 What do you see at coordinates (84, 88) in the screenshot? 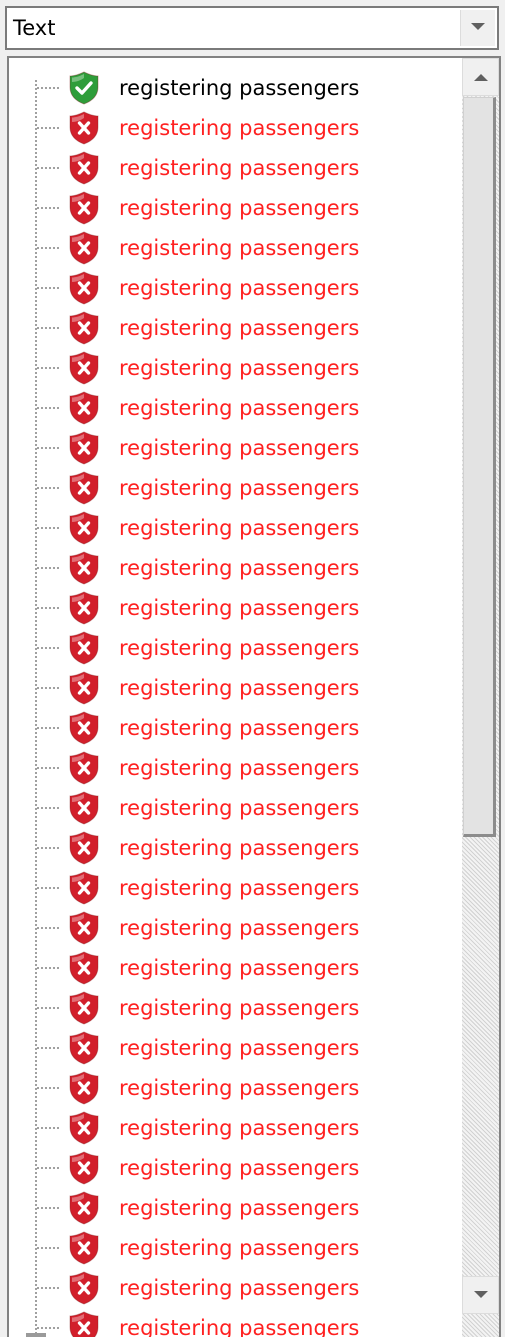
I see `green-shield-check-icon` at bounding box center [84, 88].